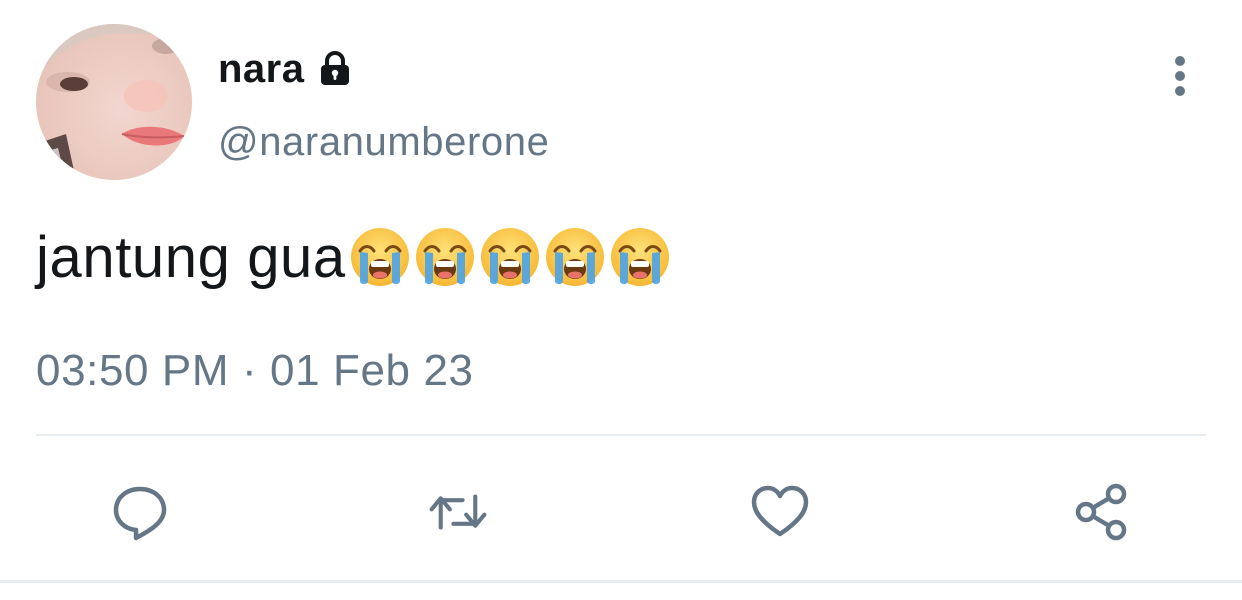 This screenshot has height=600, width=1242. I want to click on retweet-button, so click(458, 512).